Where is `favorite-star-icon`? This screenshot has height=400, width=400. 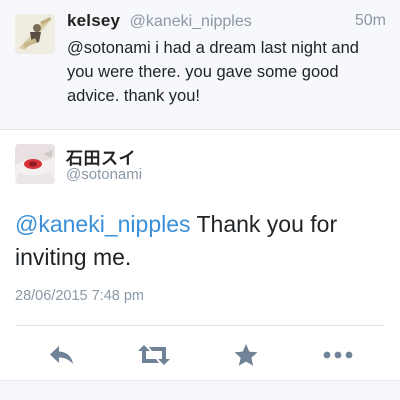 favorite-star-icon is located at coordinates (246, 355).